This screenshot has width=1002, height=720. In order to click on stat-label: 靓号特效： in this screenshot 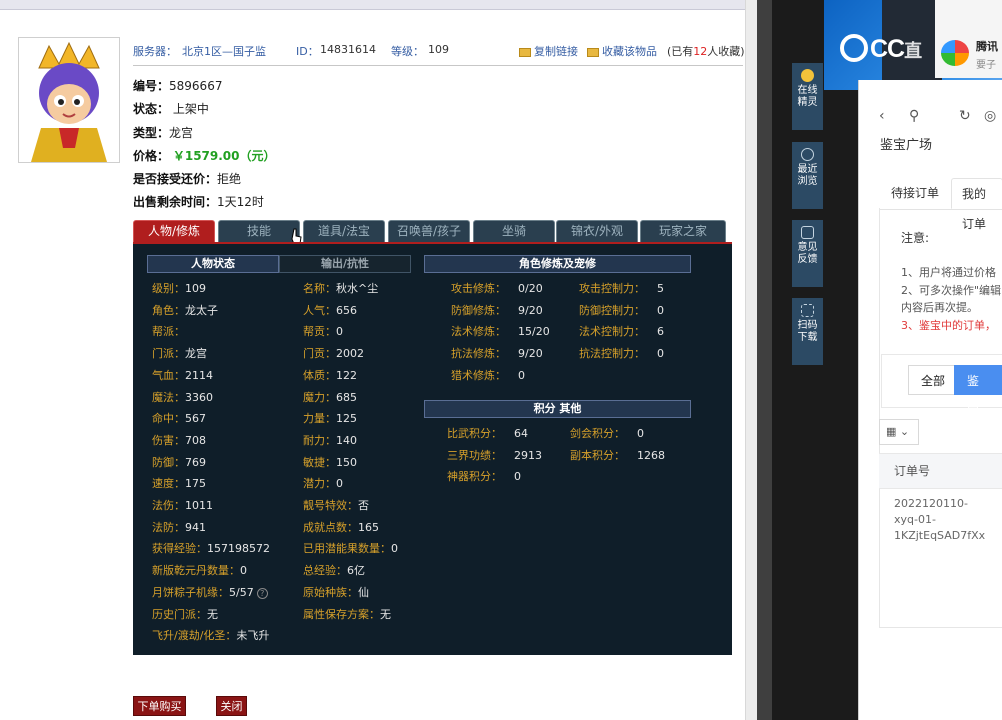, I will do `click(330, 505)`.